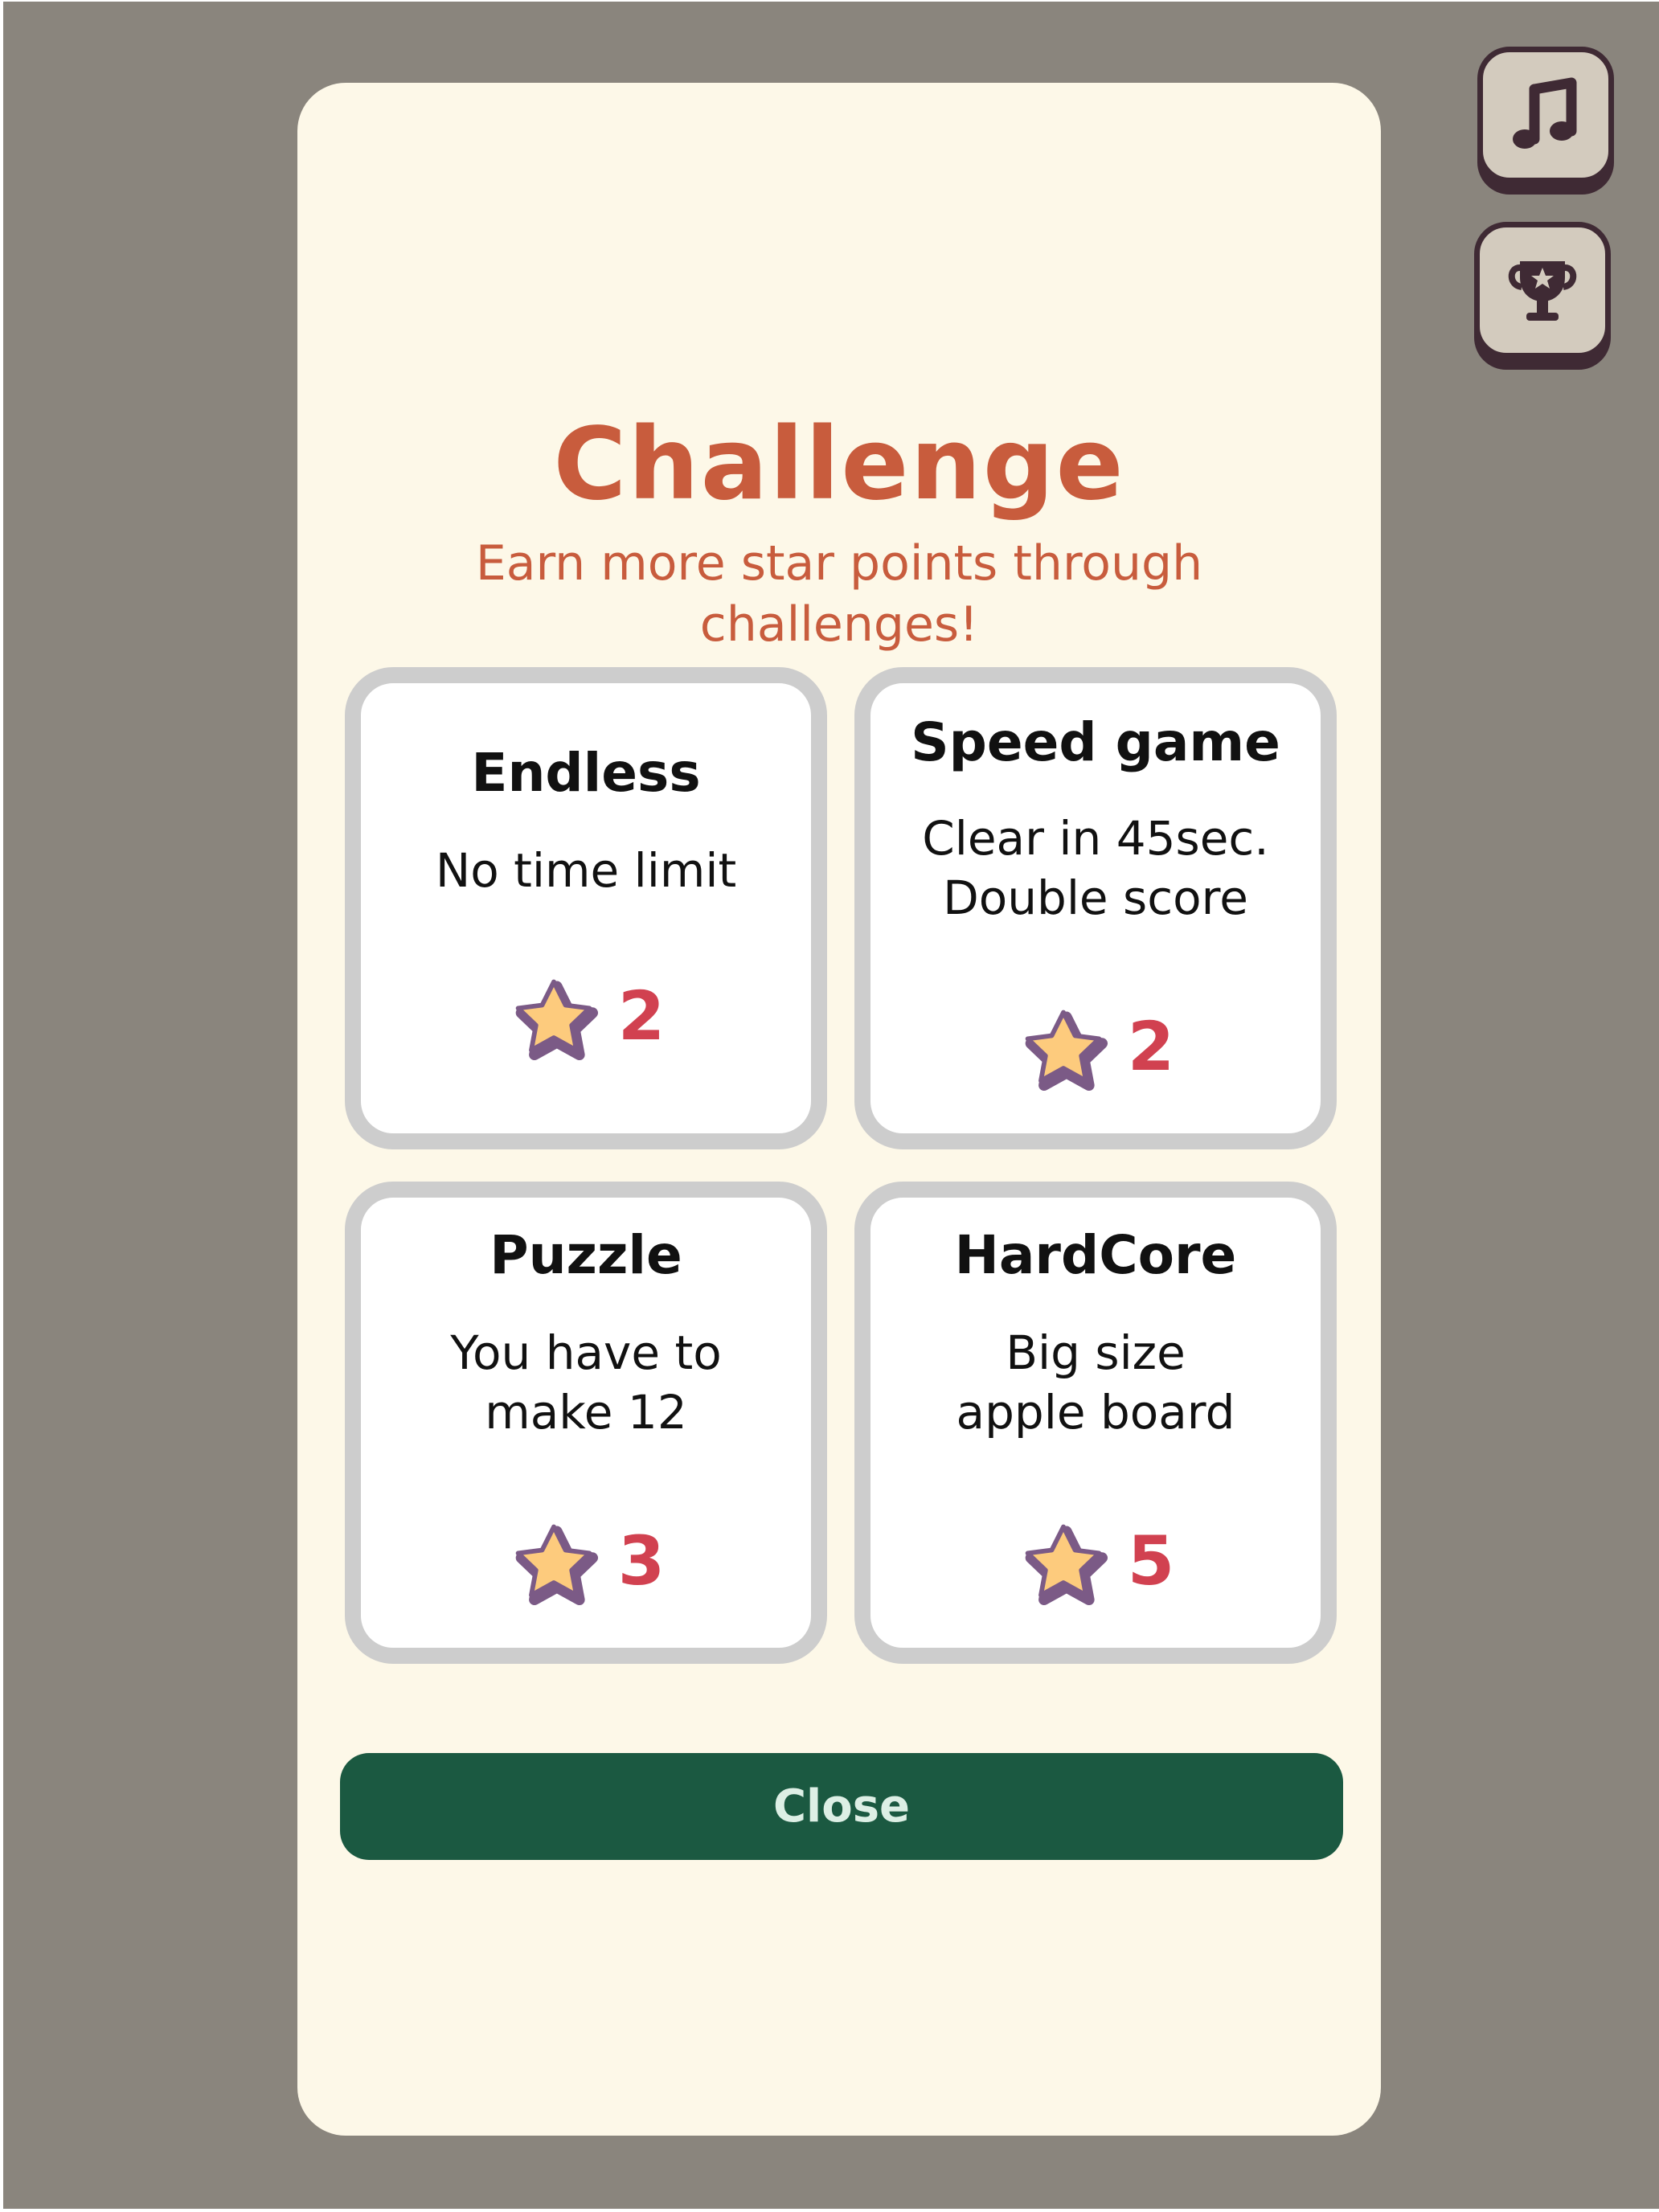 This screenshot has width=1659, height=2212. I want to click on trophy-icon, so click(1542, 291).